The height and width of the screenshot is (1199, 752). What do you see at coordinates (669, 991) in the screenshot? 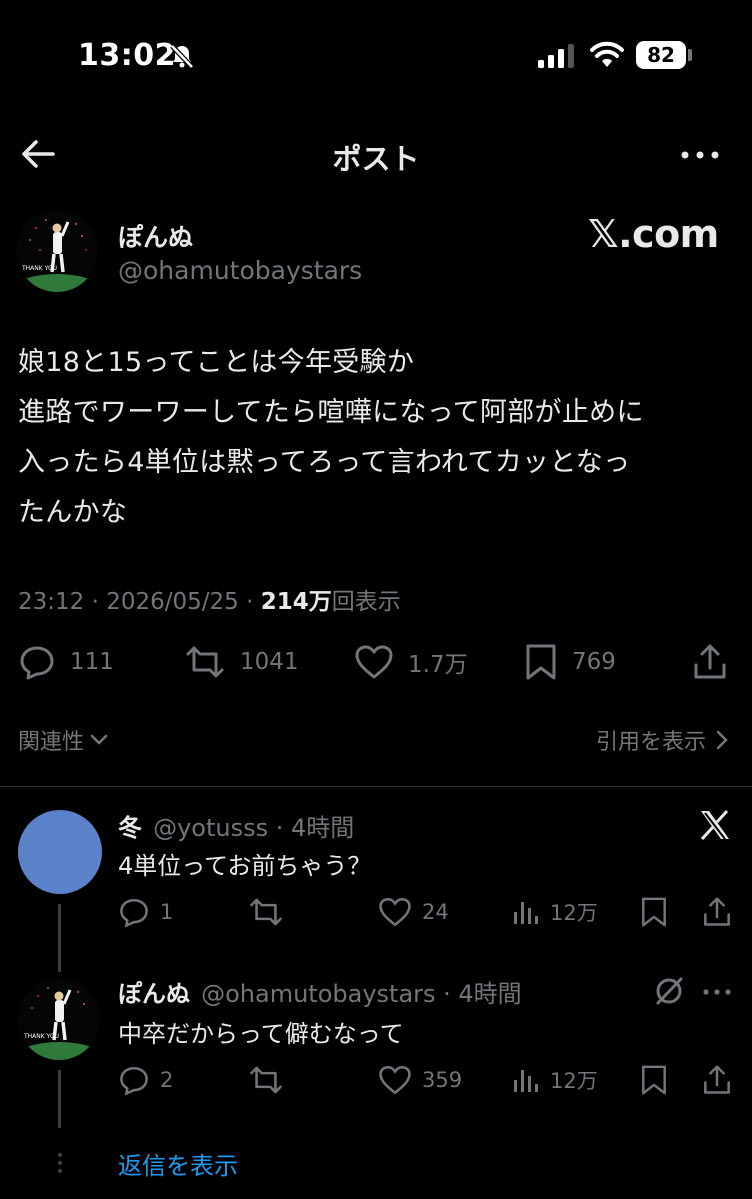
I see `grok-icon` at bounding box center [669, 991].